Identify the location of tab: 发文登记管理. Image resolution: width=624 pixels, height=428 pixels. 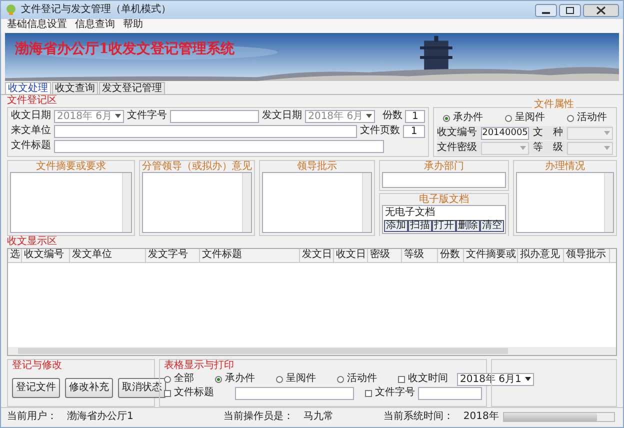
(132, 88).